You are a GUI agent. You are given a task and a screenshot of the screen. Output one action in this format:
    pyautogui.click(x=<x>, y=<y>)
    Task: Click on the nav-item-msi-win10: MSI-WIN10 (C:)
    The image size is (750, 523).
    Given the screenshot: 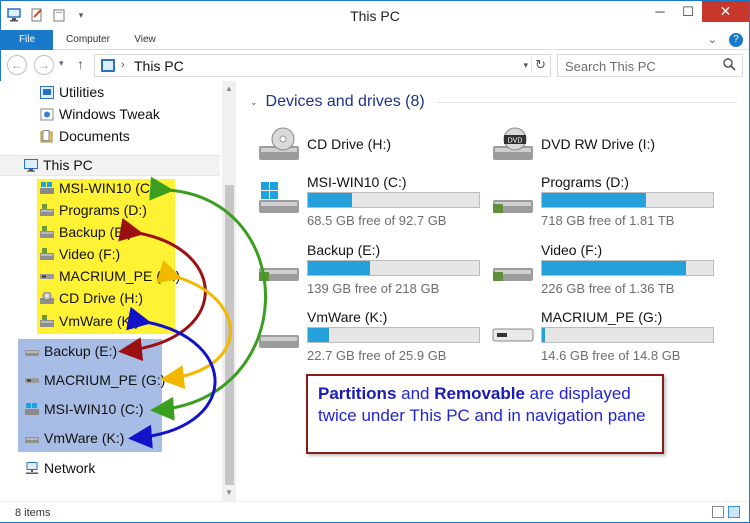 What is the action you would take?
    pyautogui.click(x=99, y=188)
    